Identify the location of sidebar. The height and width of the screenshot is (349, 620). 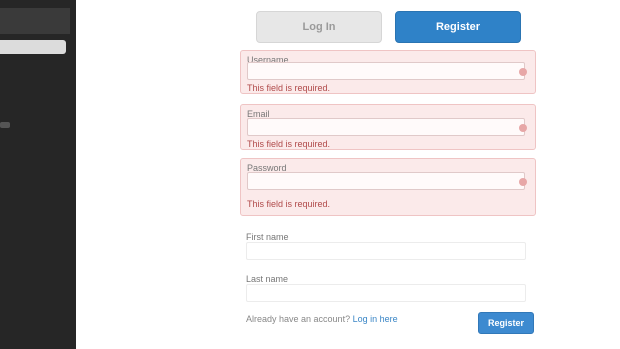
(38, 174).